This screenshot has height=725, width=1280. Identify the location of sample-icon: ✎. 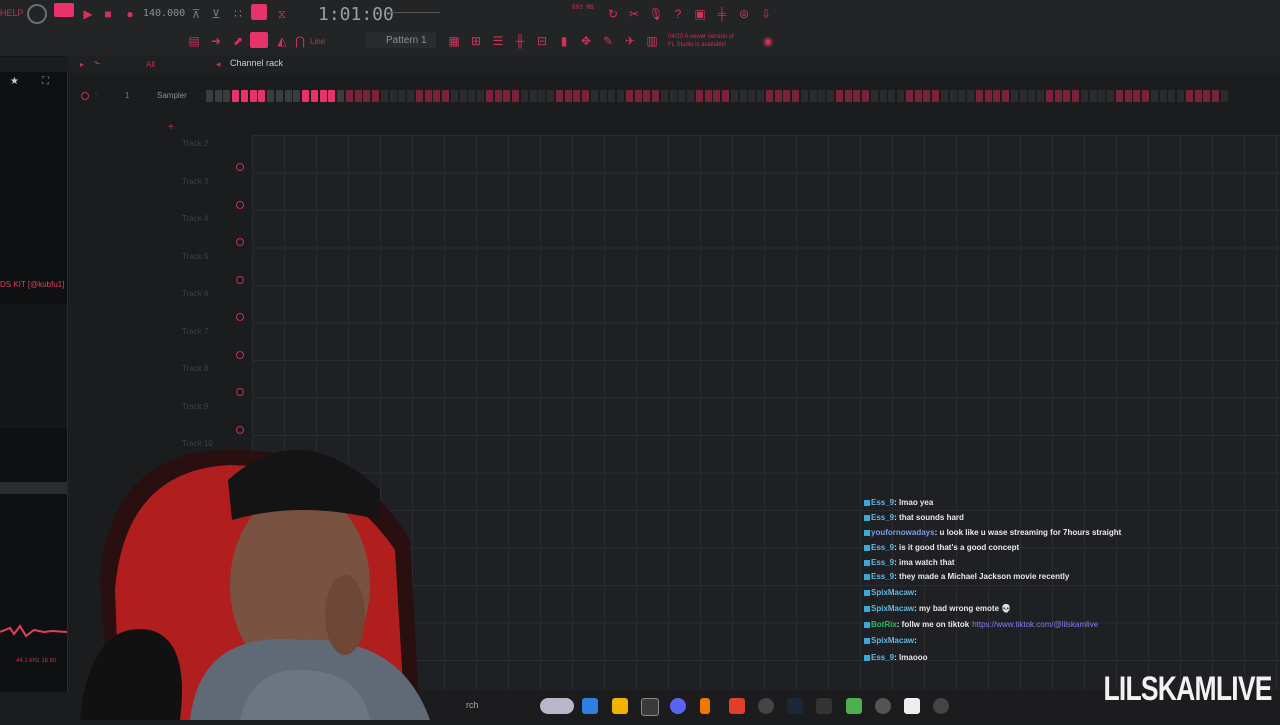
(608, 41).